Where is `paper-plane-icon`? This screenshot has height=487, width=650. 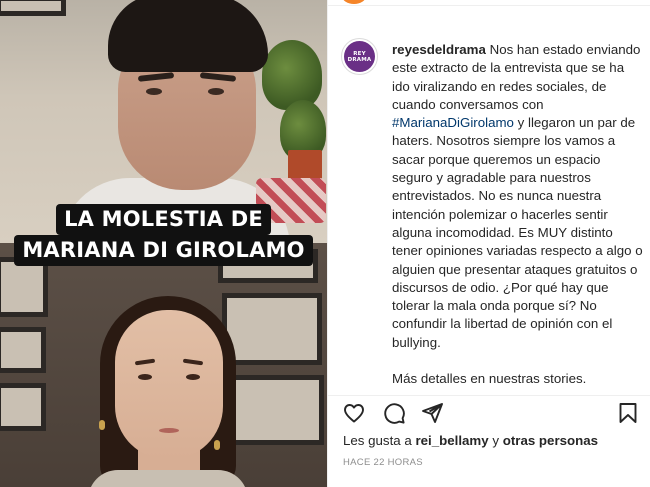
paper-plane-icon is located at coordinates (432, 413).